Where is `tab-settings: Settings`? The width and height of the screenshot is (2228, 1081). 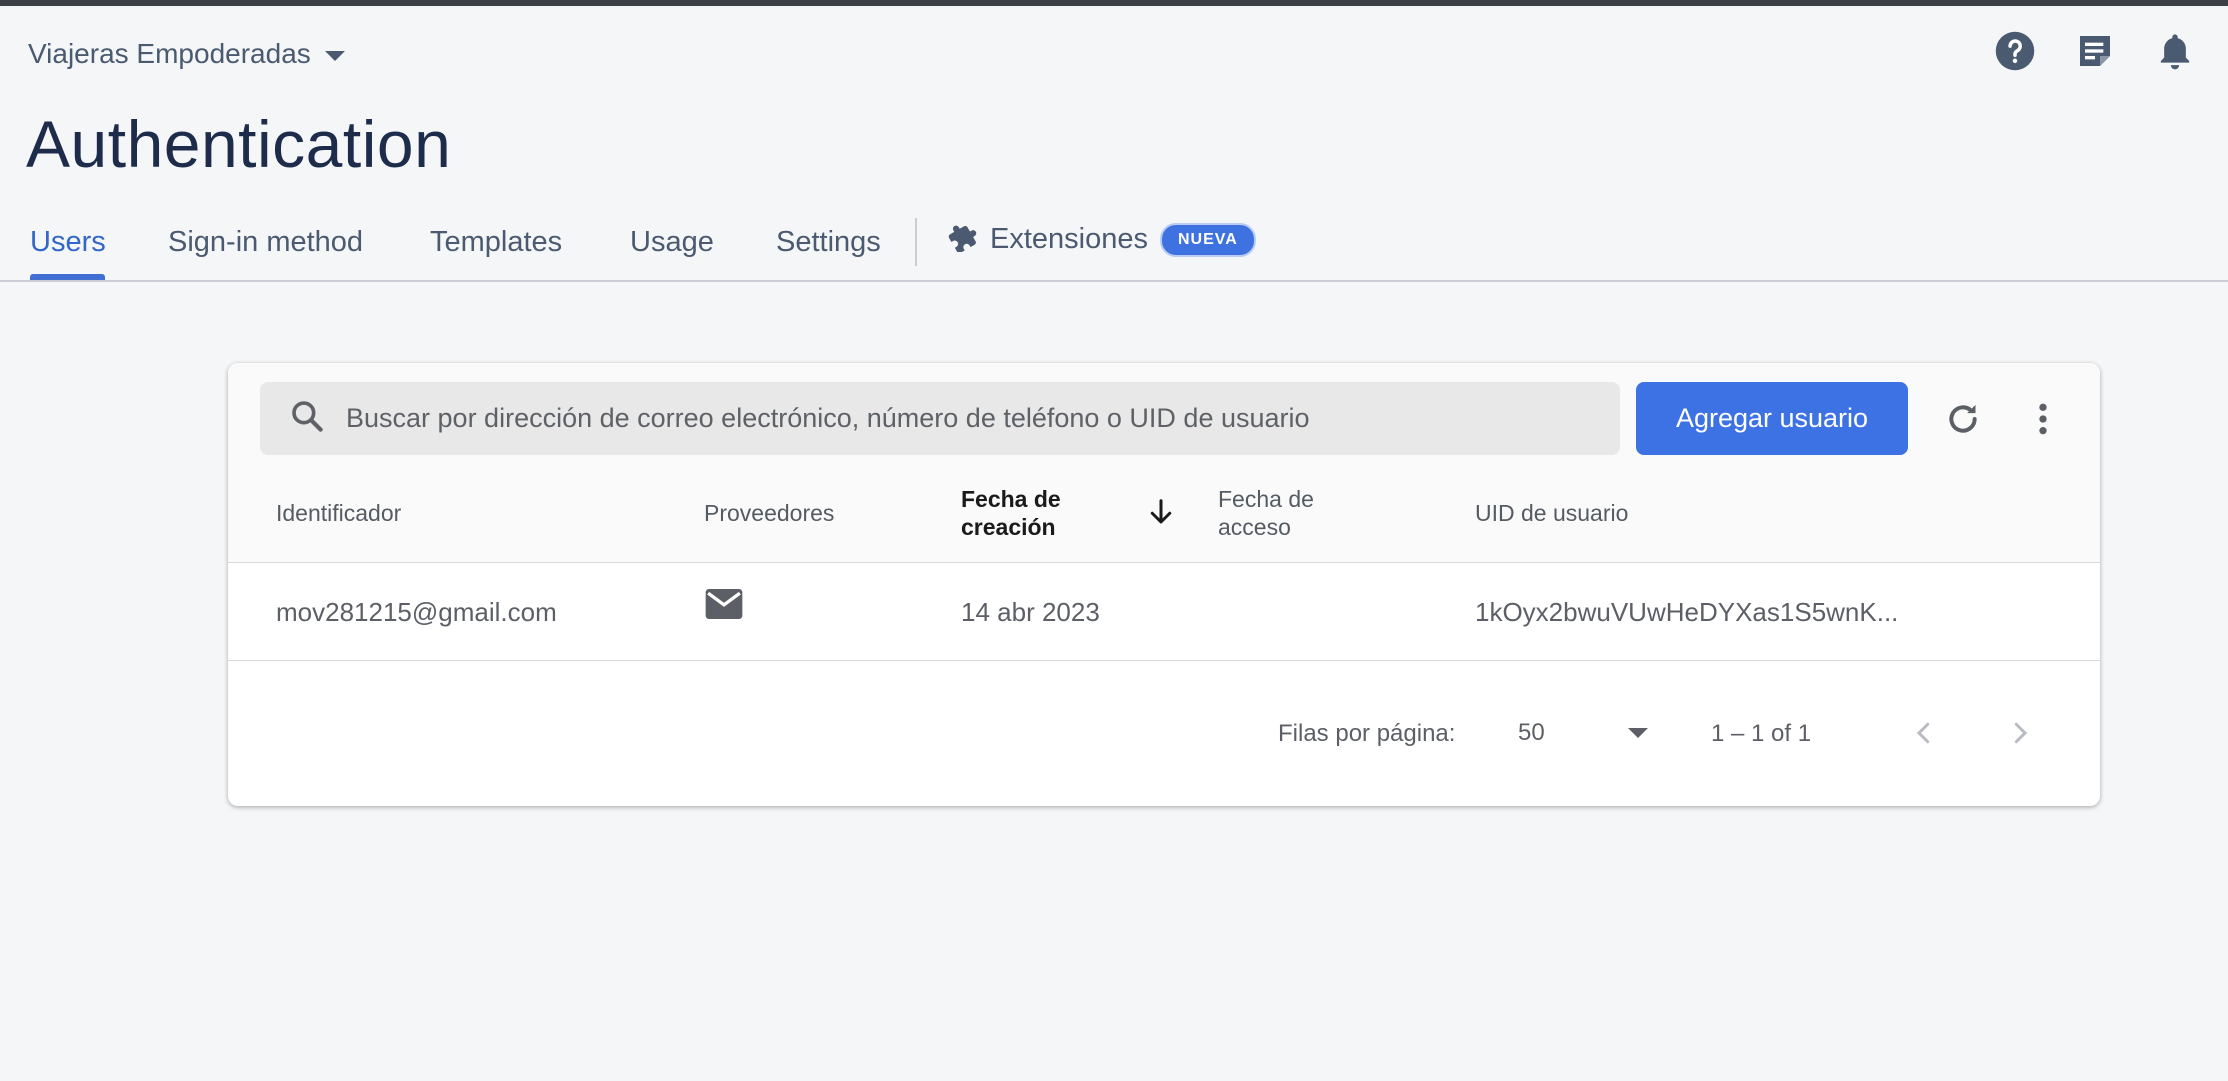
tab-settings: Settings is located at coordinates (828, 242).